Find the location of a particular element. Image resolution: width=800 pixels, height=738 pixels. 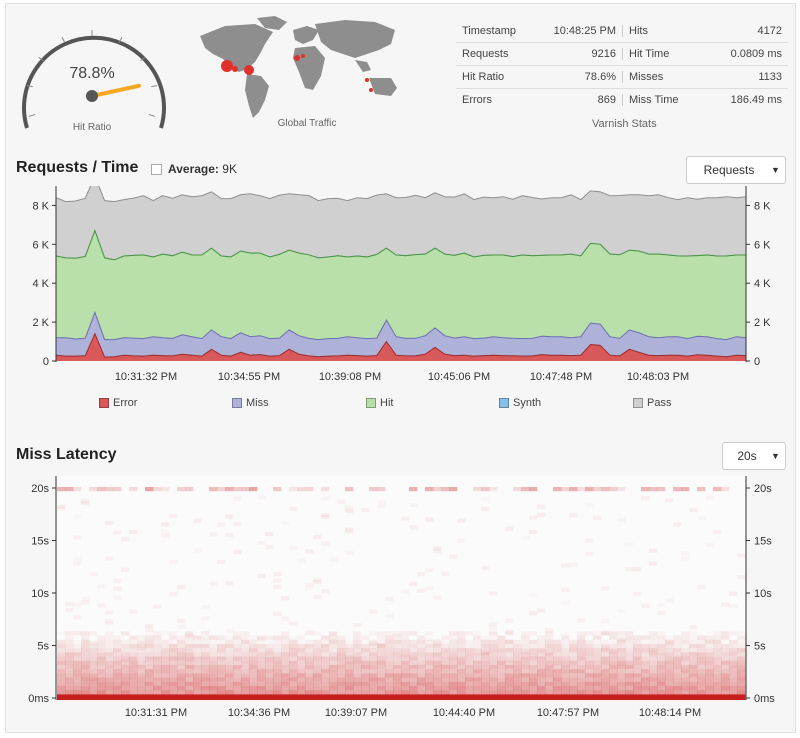

stats-value: 10:48:25 PM is located at coordinates (584, 31).